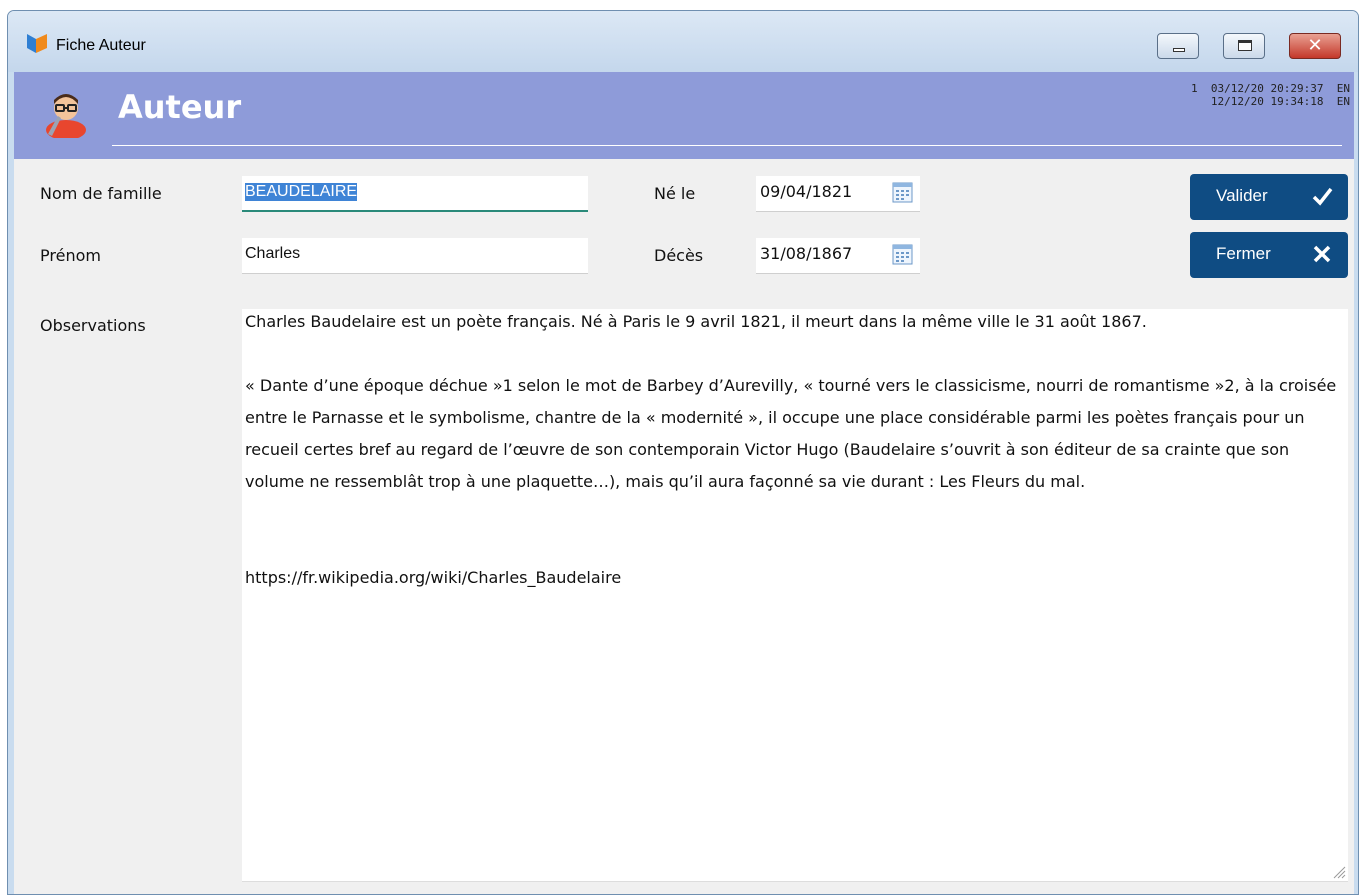 The height and width of the screenshot is (895, 1359). I want to click on resize-grip-icon, so click(1338, 871).